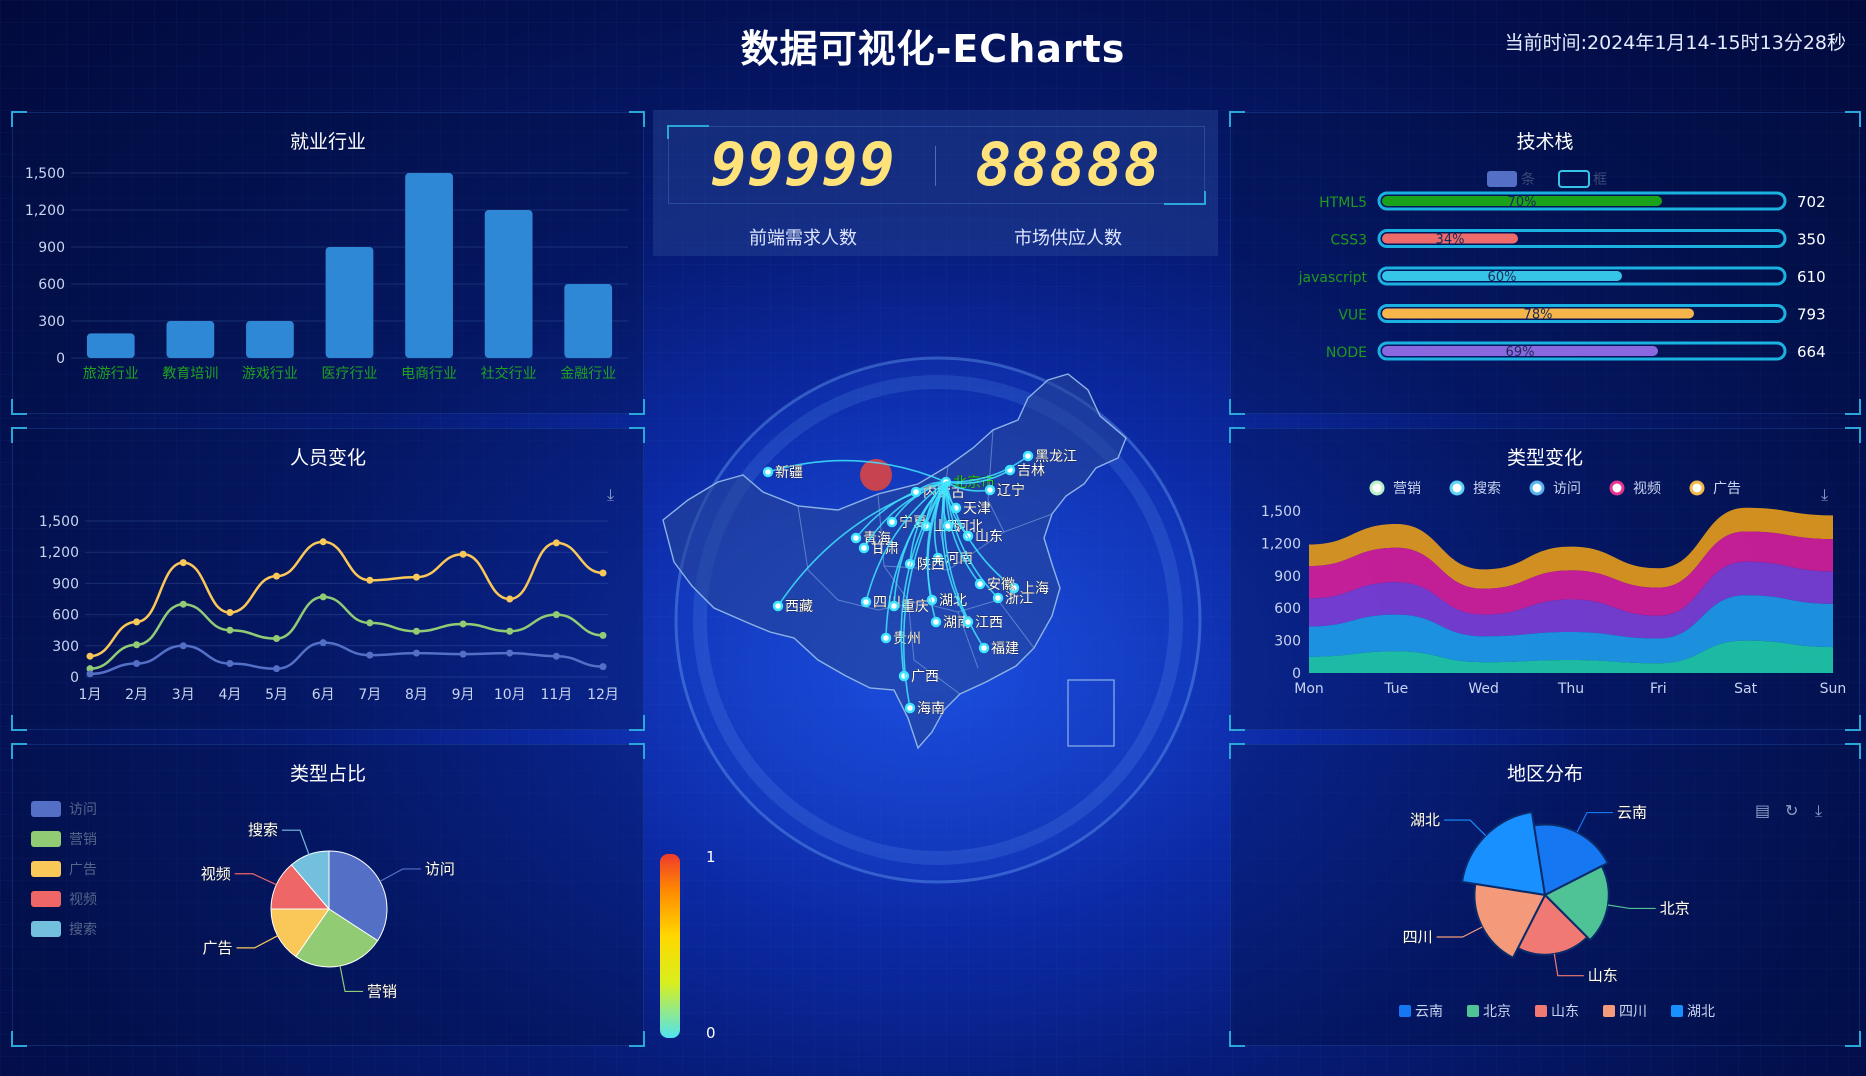  Describe the element at coordinates (1068, 165) in the screenshot. I see `supply-count: 88888` at that location.